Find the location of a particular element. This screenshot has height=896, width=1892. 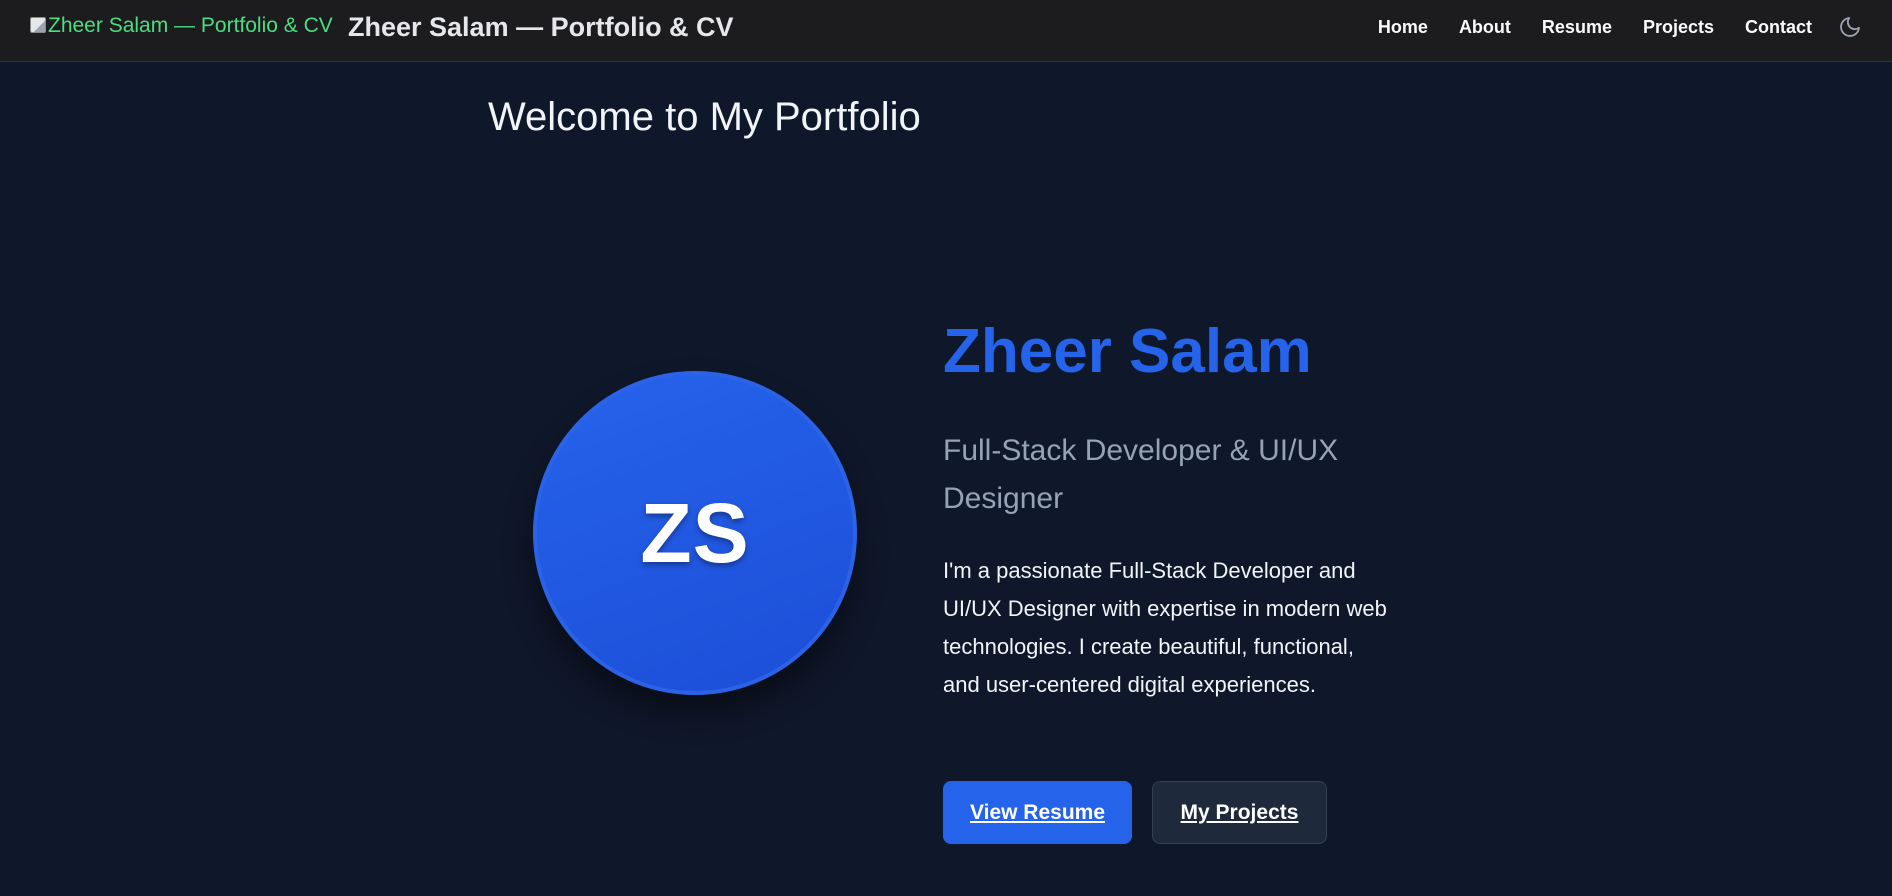

theme-toggle-button is located at coordinates (1850, 27).